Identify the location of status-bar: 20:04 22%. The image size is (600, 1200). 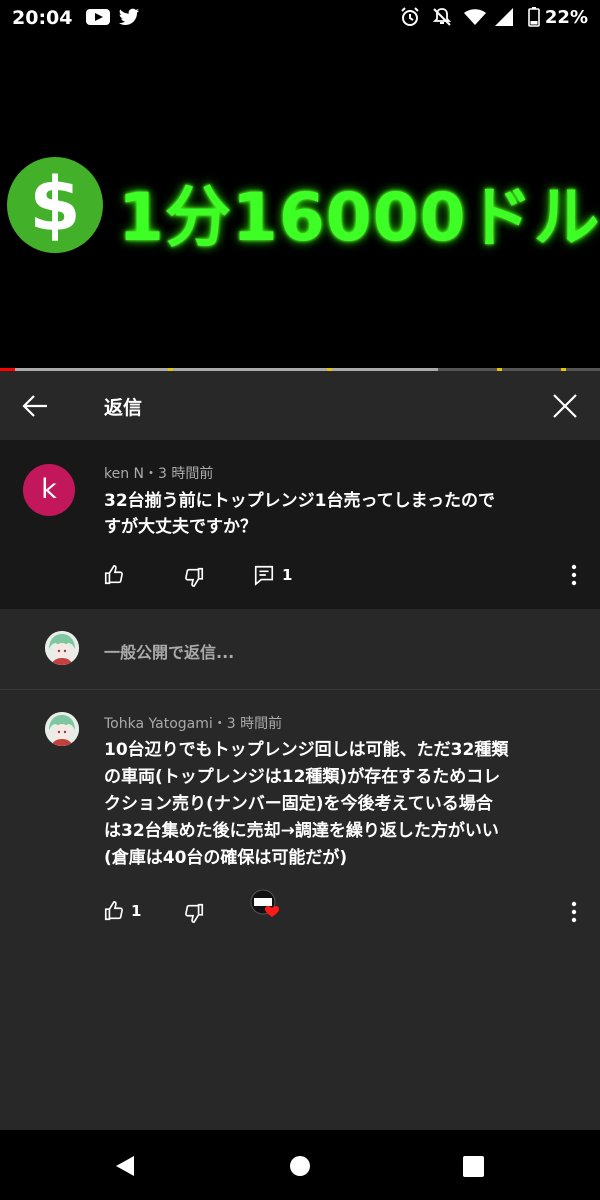
(300, 18).